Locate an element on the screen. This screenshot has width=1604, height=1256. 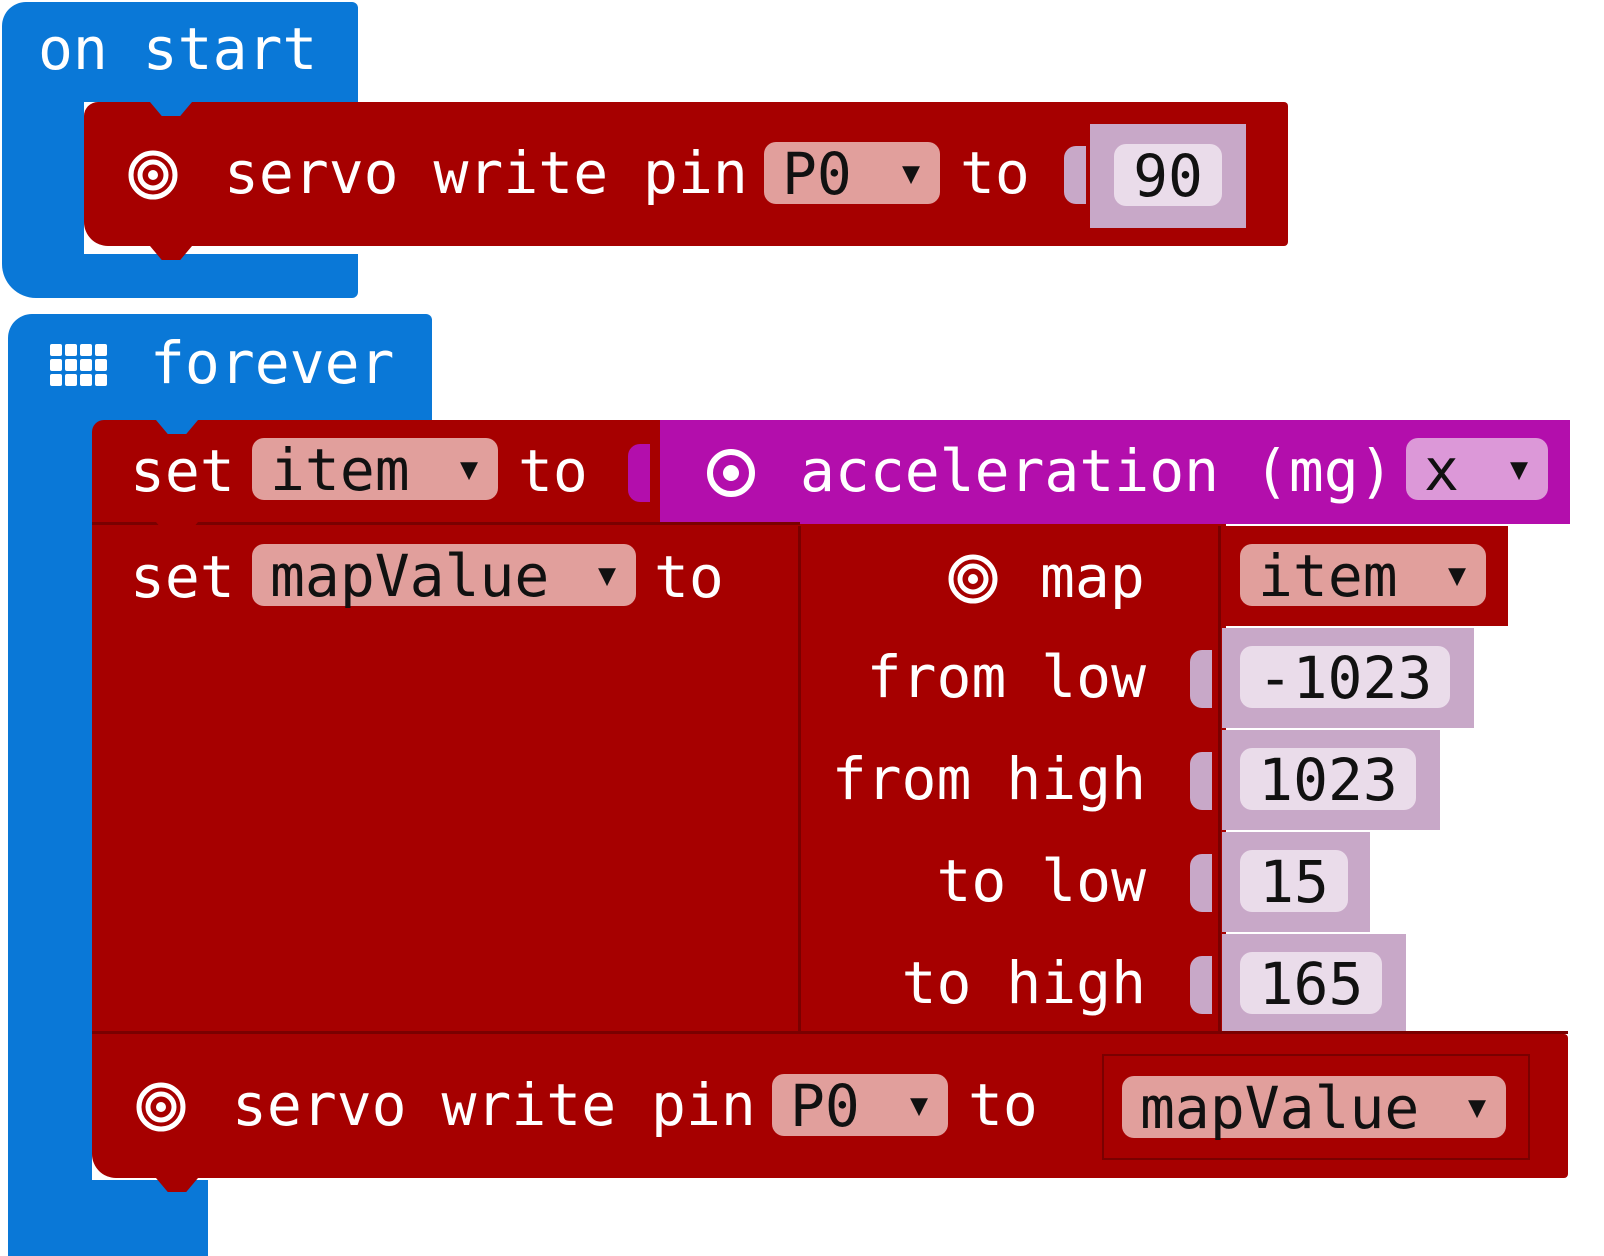
variable-dropdown-mapvalue: mapValue ▼ is located at coordinates (444, 576).